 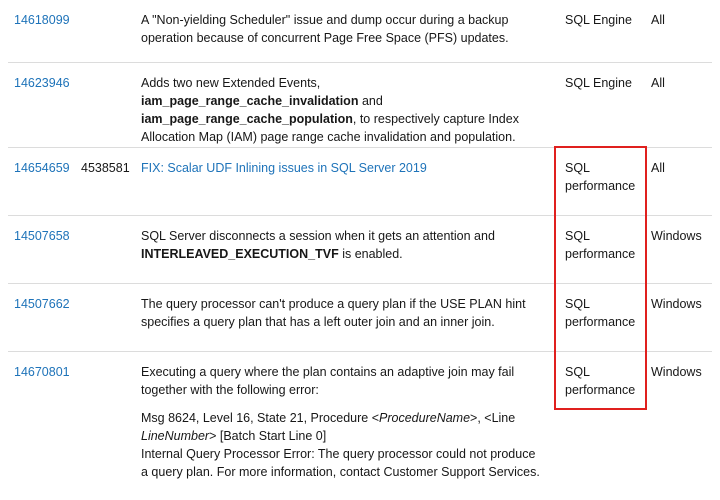 What do you see at coordinates (105, 168) in the screenshot?
I see `kb-number: 4538581` at bounding box center [105, 168].